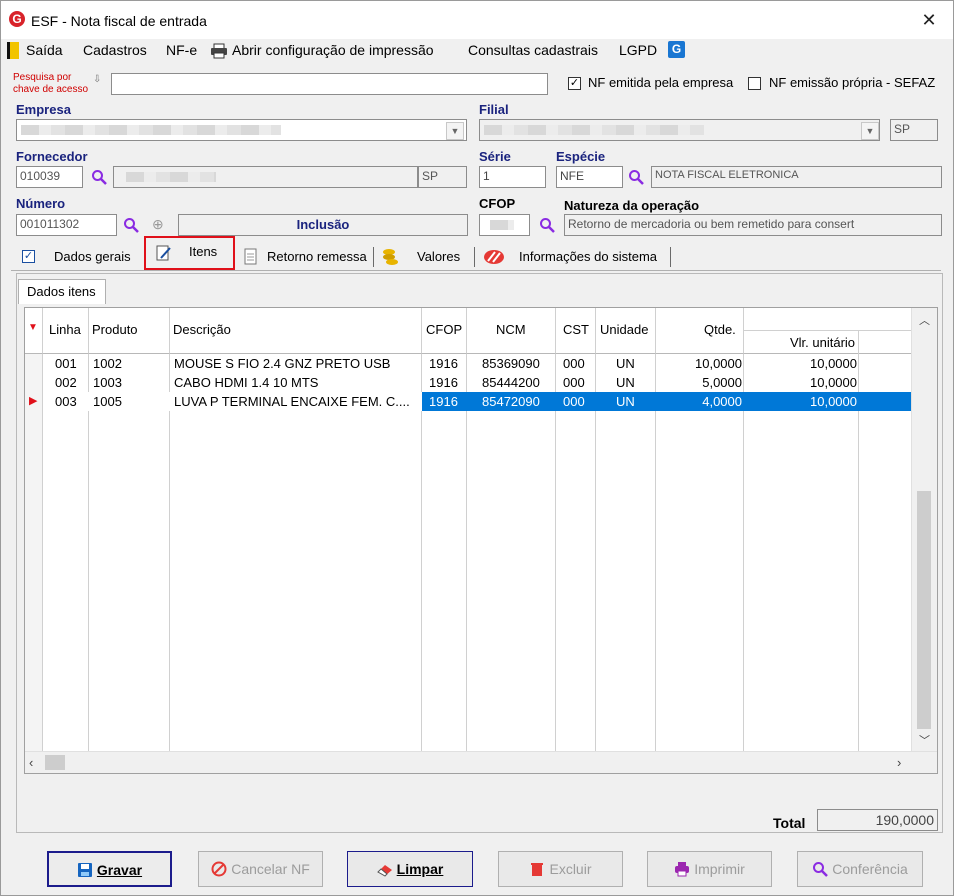  What do you see at coordinates (42, 77) in the screenshot?
I see `search-key-label-1: Pesquisa por` at bounding box center [42, 77].